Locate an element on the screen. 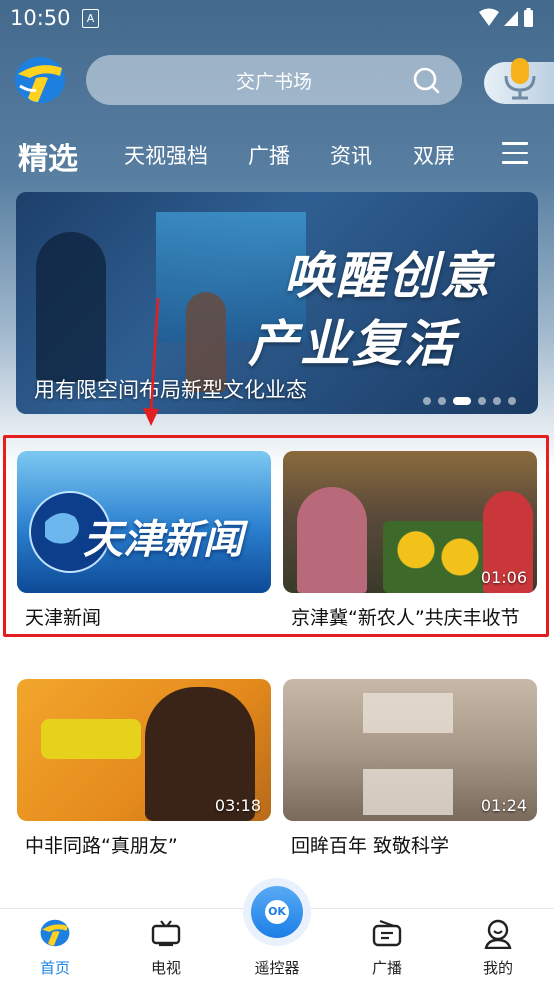 The height and width of the screenshot is (985, 554). carousel-indicator is located at coordinates (466, 399).